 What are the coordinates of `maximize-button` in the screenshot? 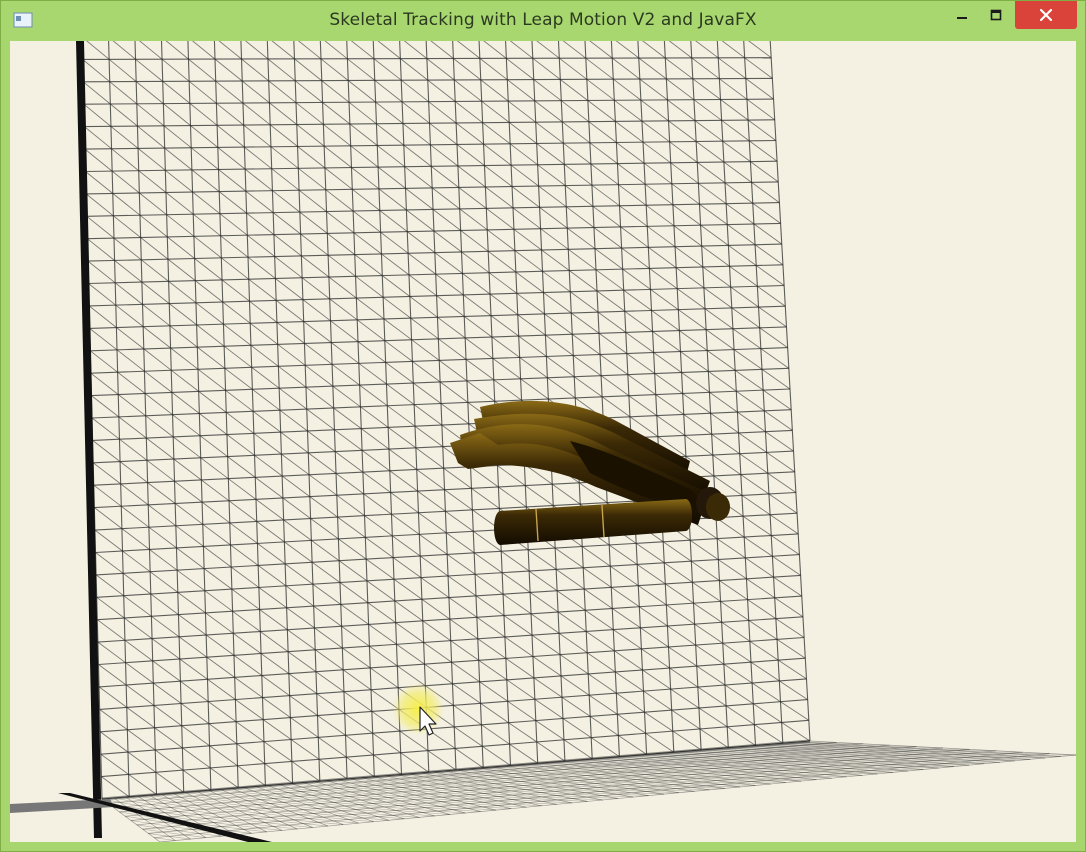 It's located at (996, 15).